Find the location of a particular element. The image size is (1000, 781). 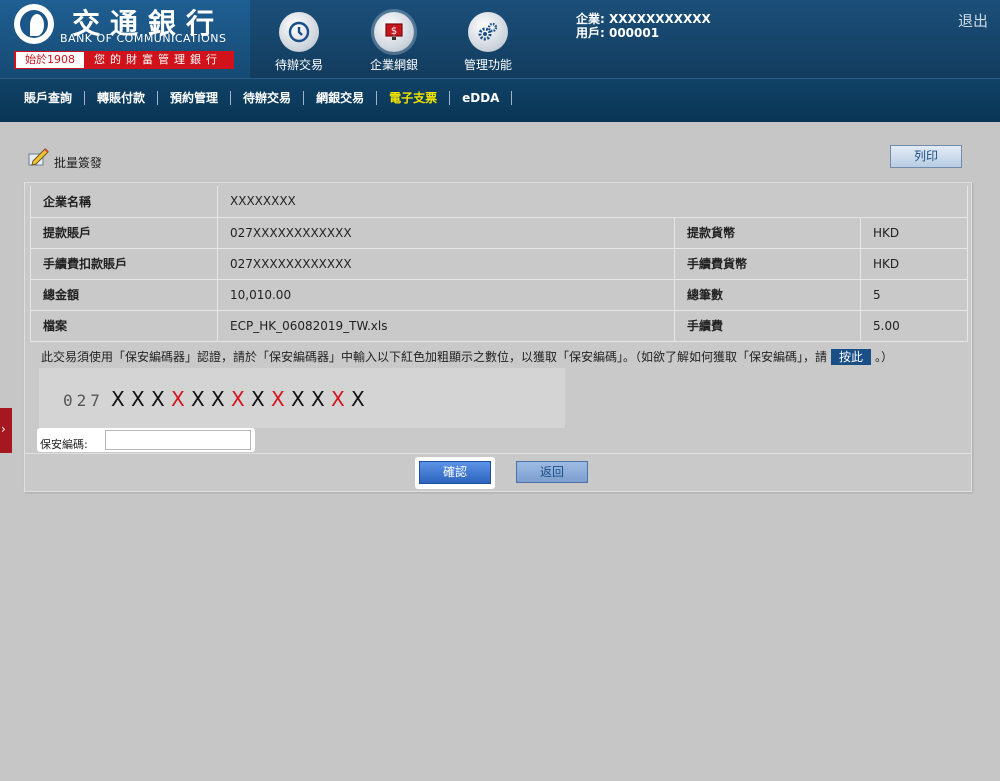

action-bar: 確認 返回 is located at coordinates (498, 472).